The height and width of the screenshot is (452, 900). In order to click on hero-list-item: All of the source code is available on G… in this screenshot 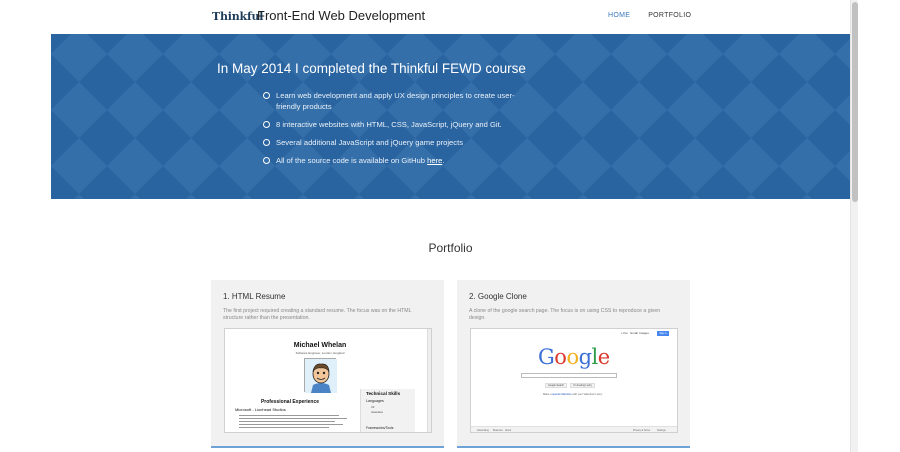, I will do `click(398, 160)`.